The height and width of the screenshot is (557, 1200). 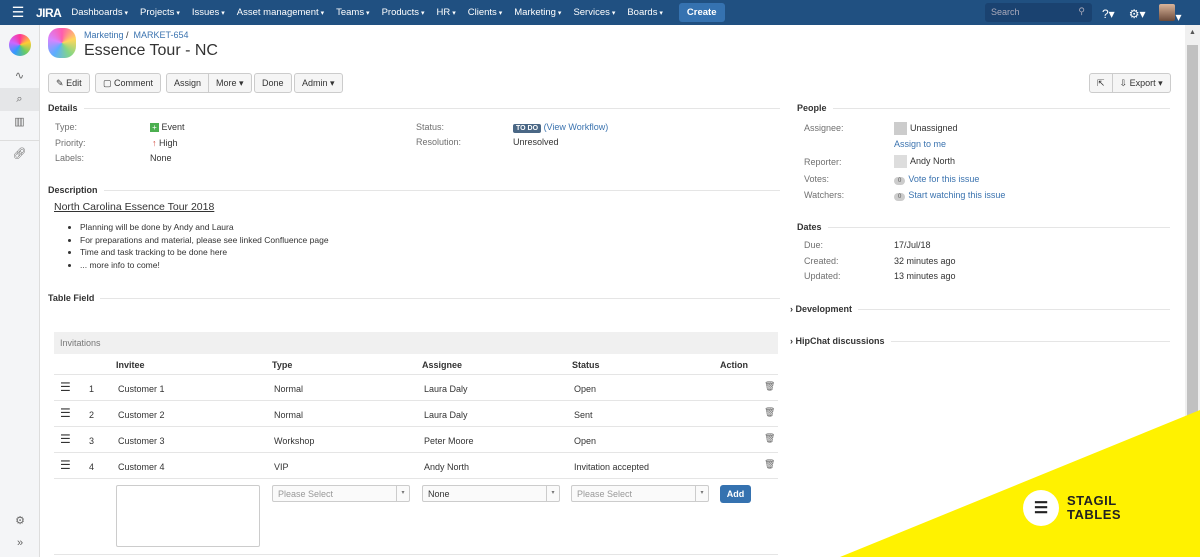 I want to click on user-avatar: ▾, so click(x=1170, y=14).